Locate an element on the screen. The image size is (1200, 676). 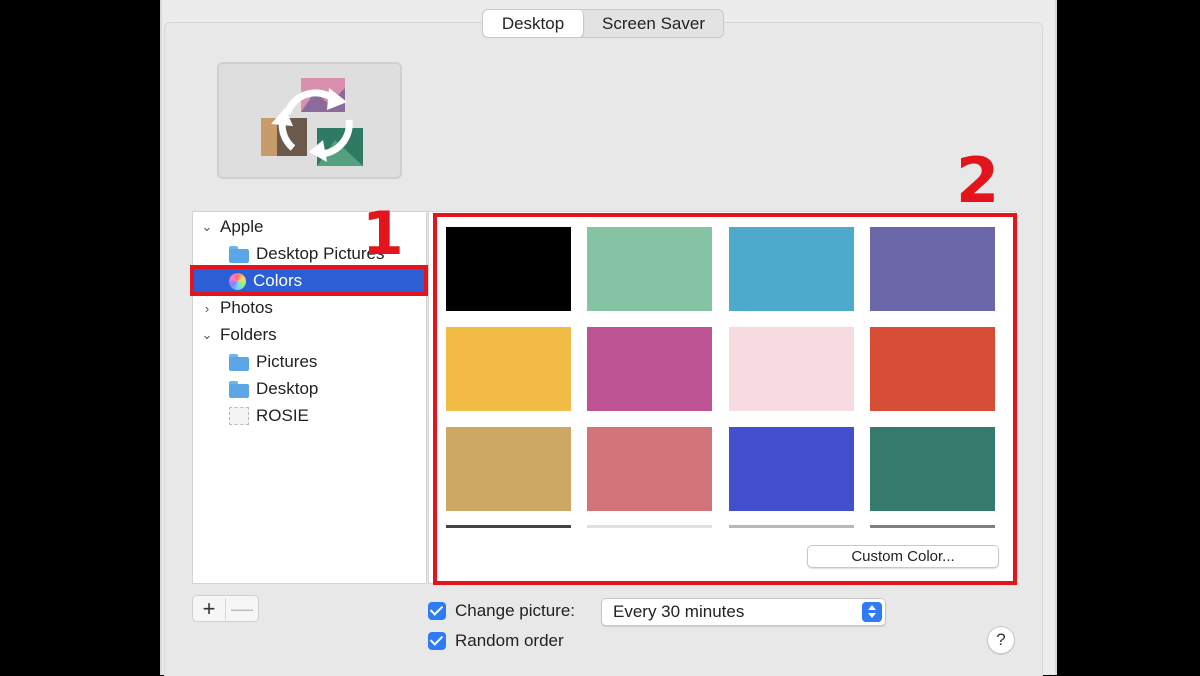
updown-stepper-icon is located at coordinates (872, 612).